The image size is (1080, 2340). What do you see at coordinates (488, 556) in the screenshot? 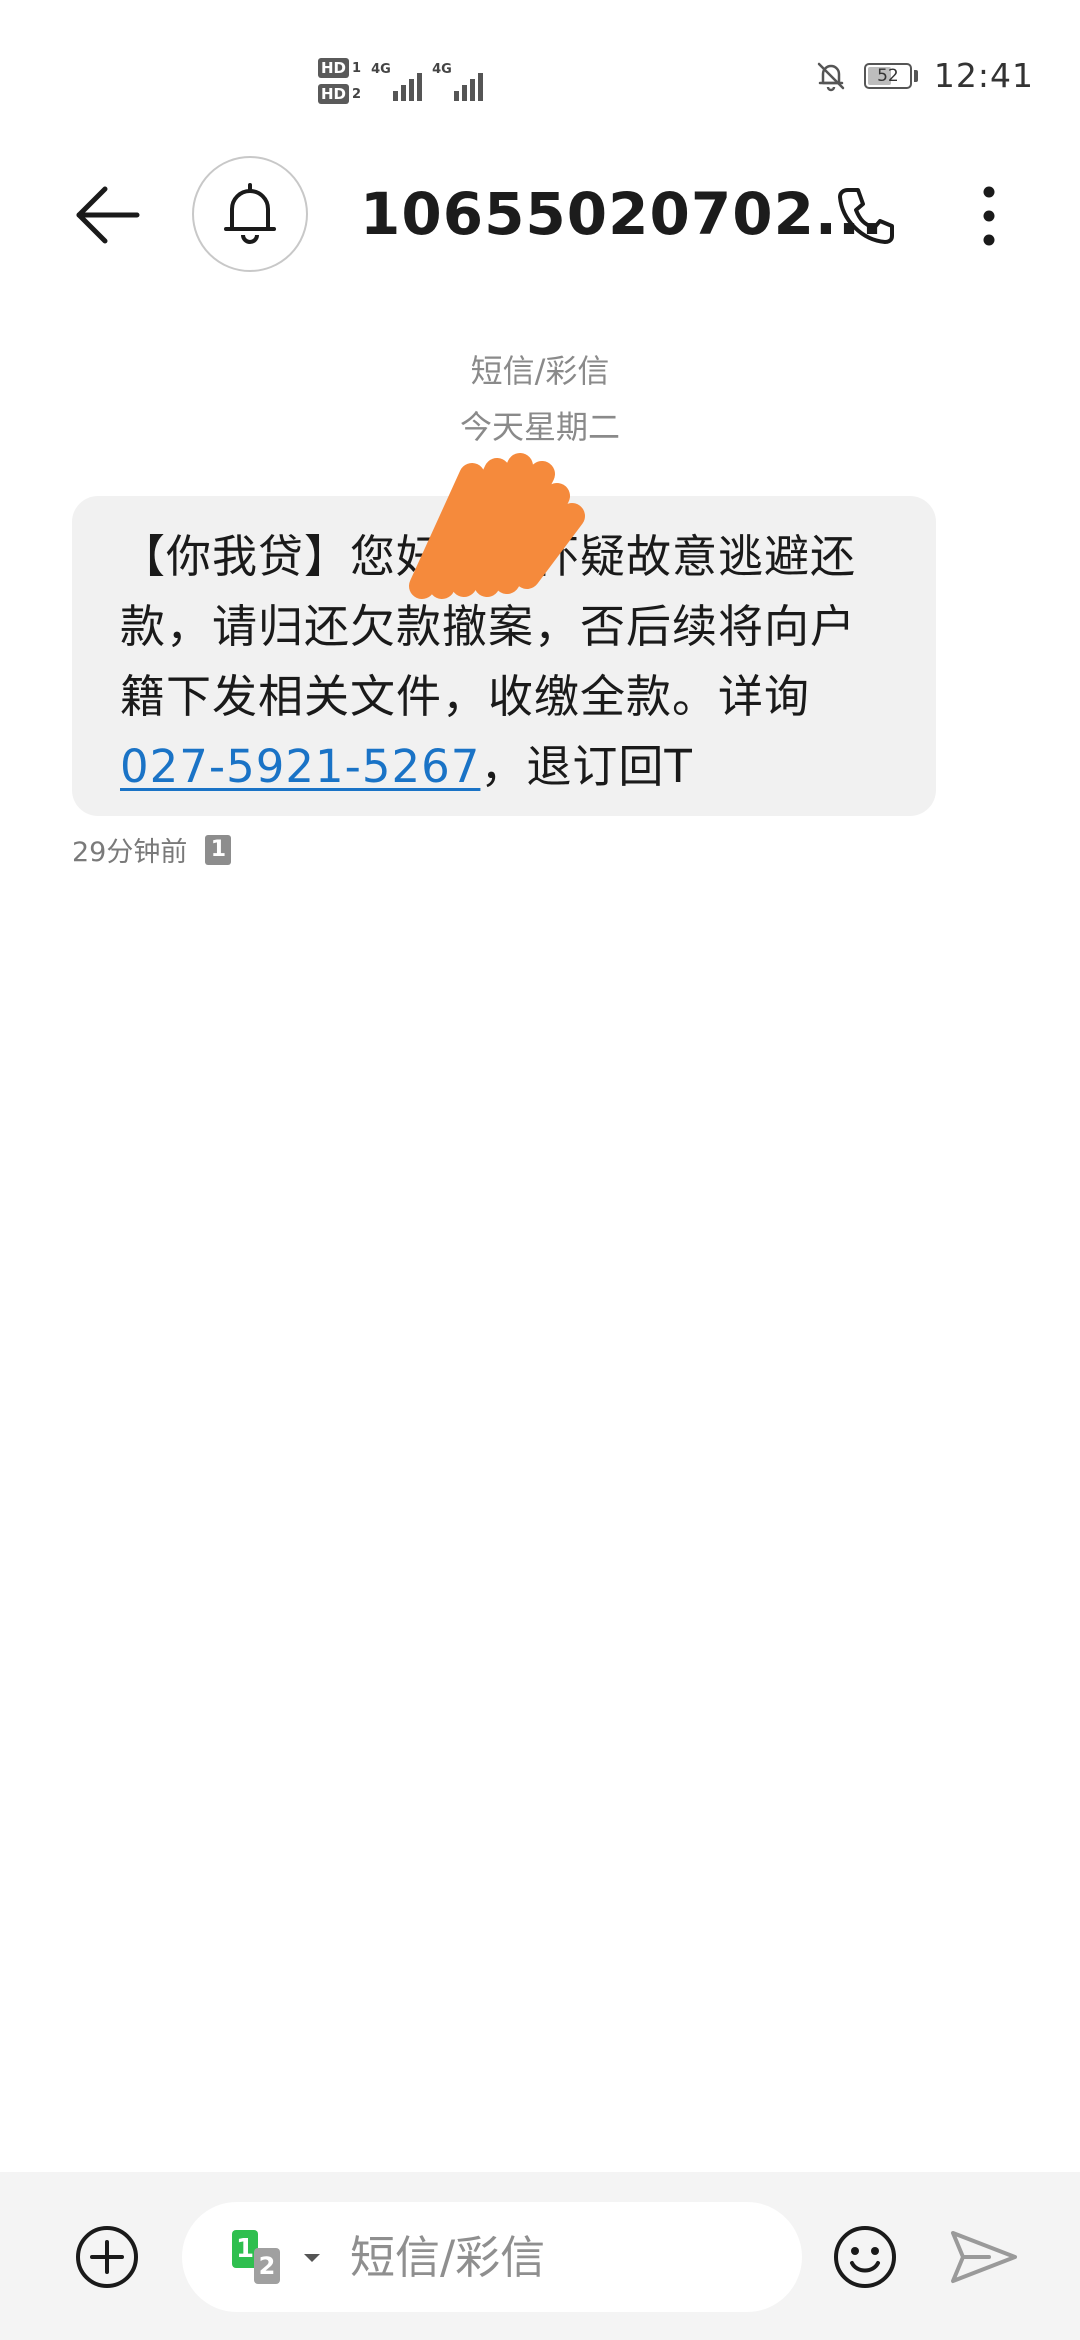
I see `message-line: 【你我贷】您好，已怀疑故意逃避还` at bounding box center [488, 556].